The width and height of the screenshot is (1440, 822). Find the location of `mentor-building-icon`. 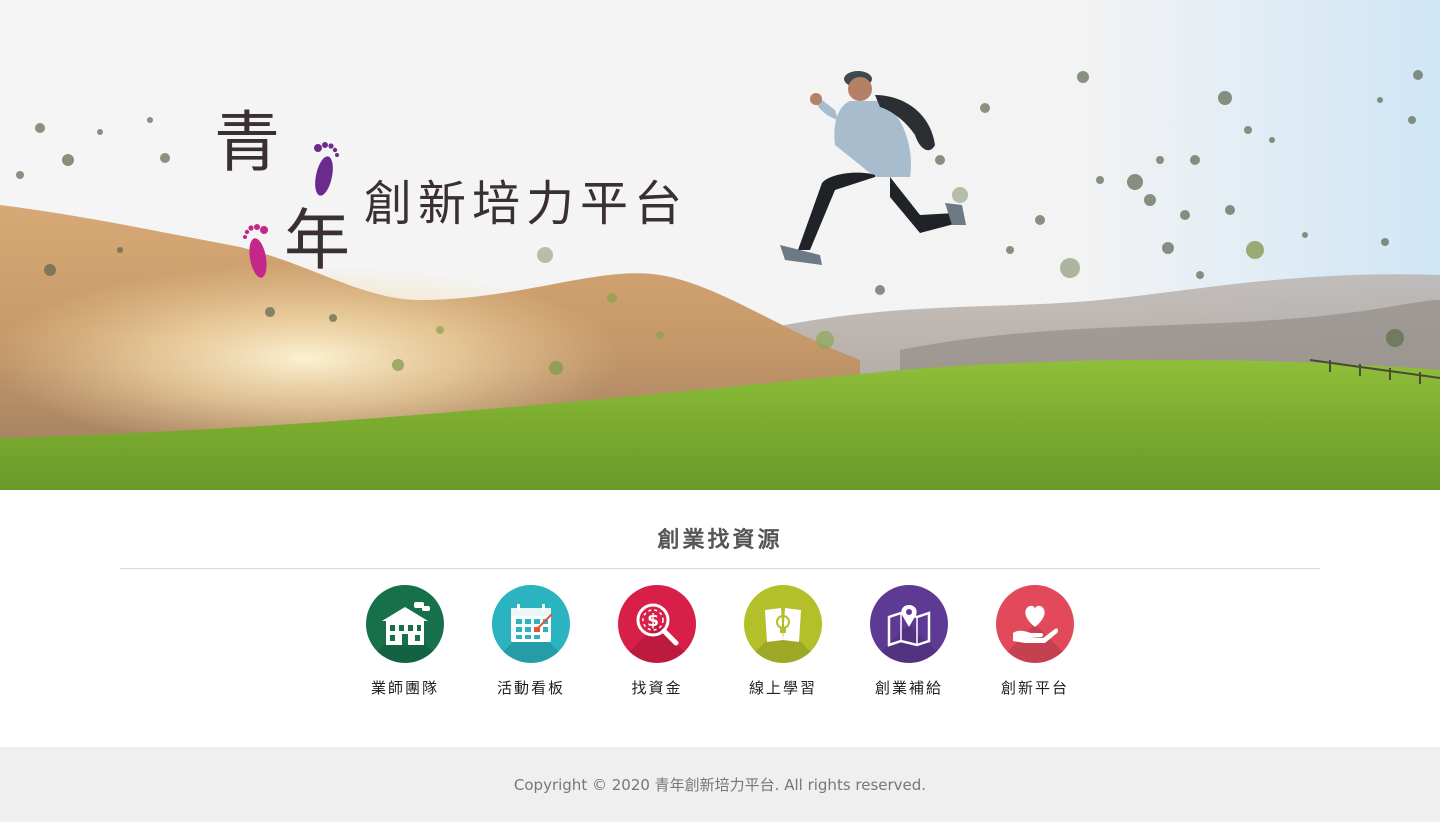

mentor-building-icon is located at coordinates (406, 623).